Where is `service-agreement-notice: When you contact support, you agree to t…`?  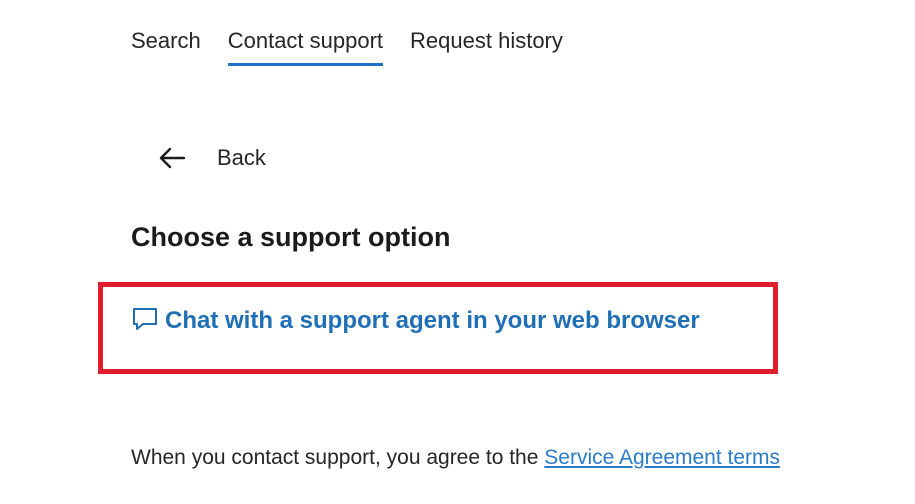
service-agreement-notice: When you contact support, you agree to t… is located at coordinates (455, 458).